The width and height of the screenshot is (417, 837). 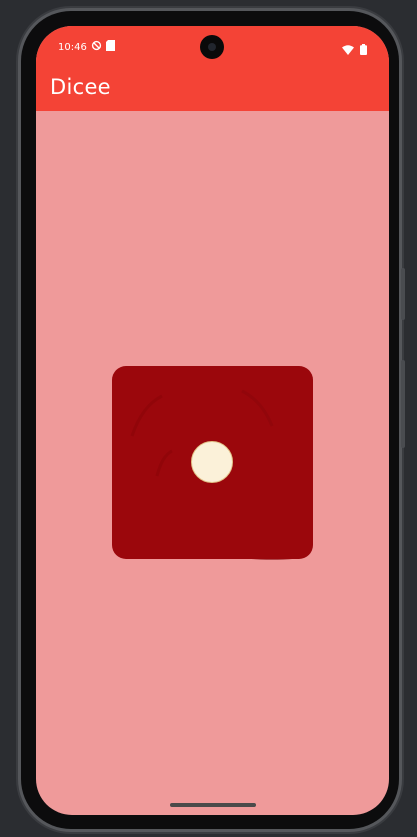 I want to click on status-right, so click(x=354, y=49).